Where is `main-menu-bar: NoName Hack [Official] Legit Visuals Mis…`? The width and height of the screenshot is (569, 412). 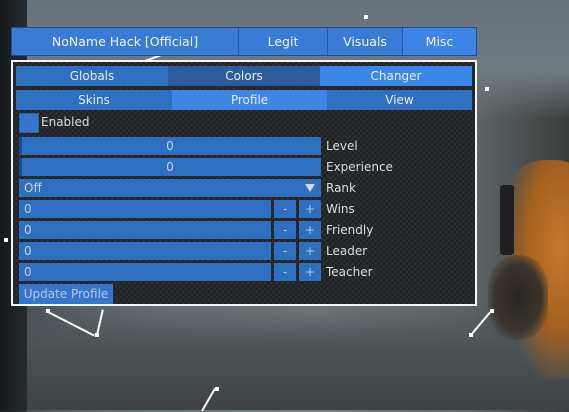
main-menu-bar: NoName Hack [Official] Legit Visuals Mis… is located at coordinates (244, 41).